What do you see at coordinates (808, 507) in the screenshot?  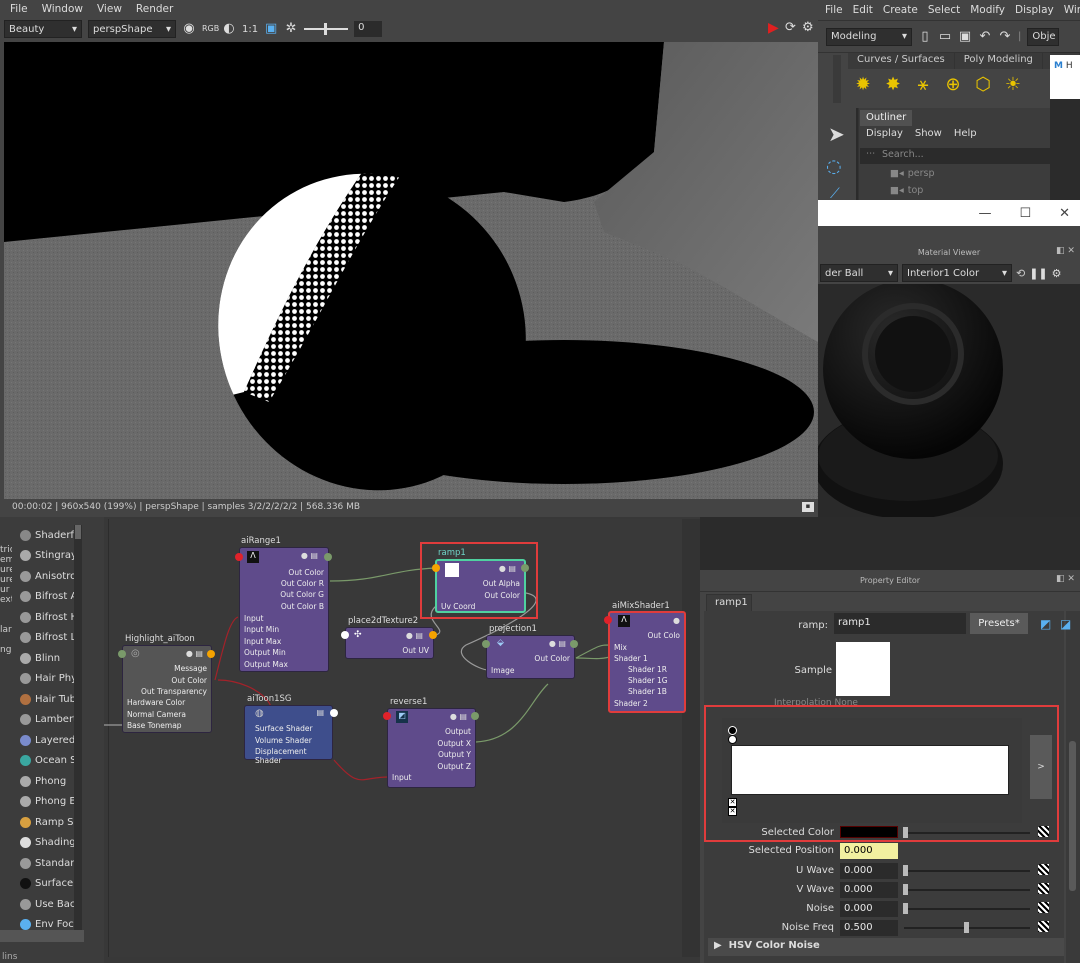 I see `snapshot-icon: ▪` at bounding box center [808, 507].